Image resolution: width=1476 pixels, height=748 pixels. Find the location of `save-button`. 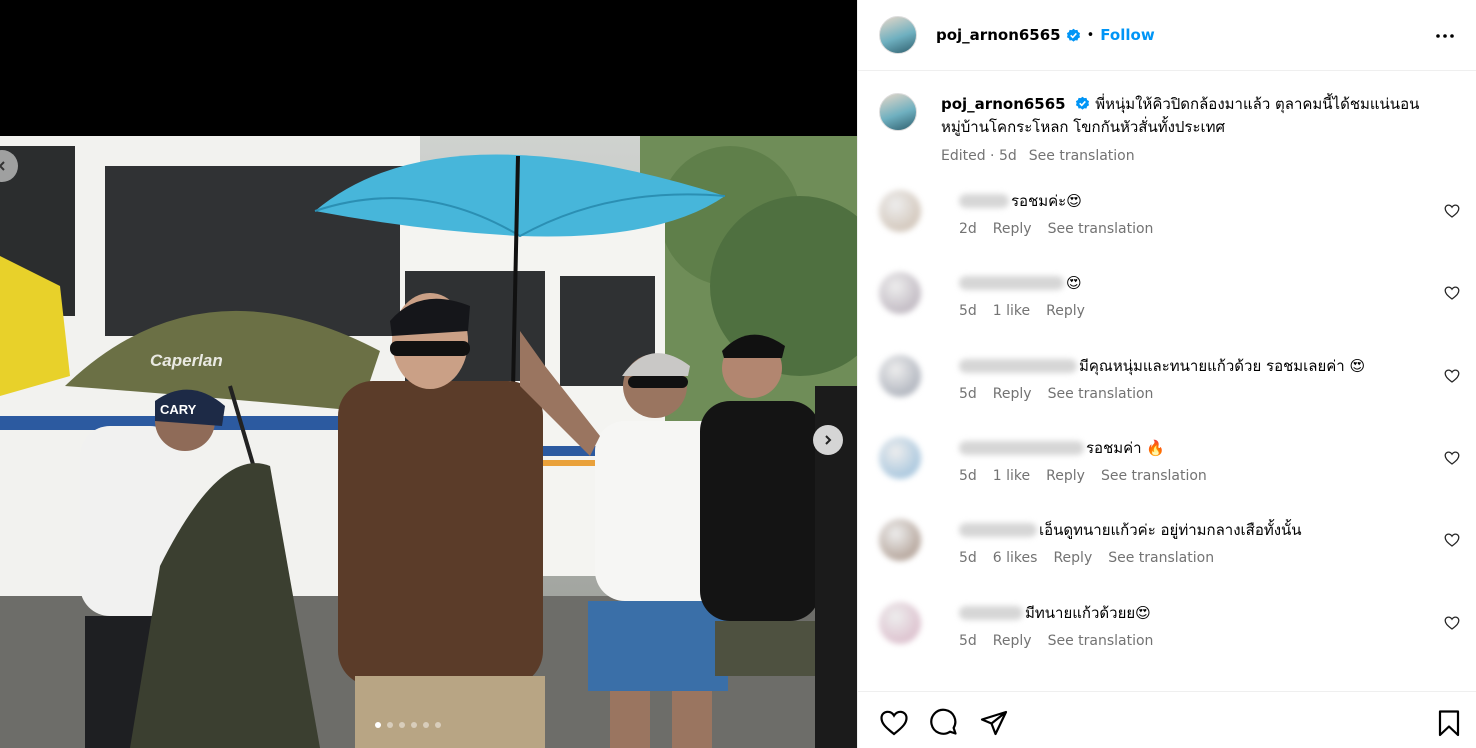

save-button is located at coordinates (1449, 723).